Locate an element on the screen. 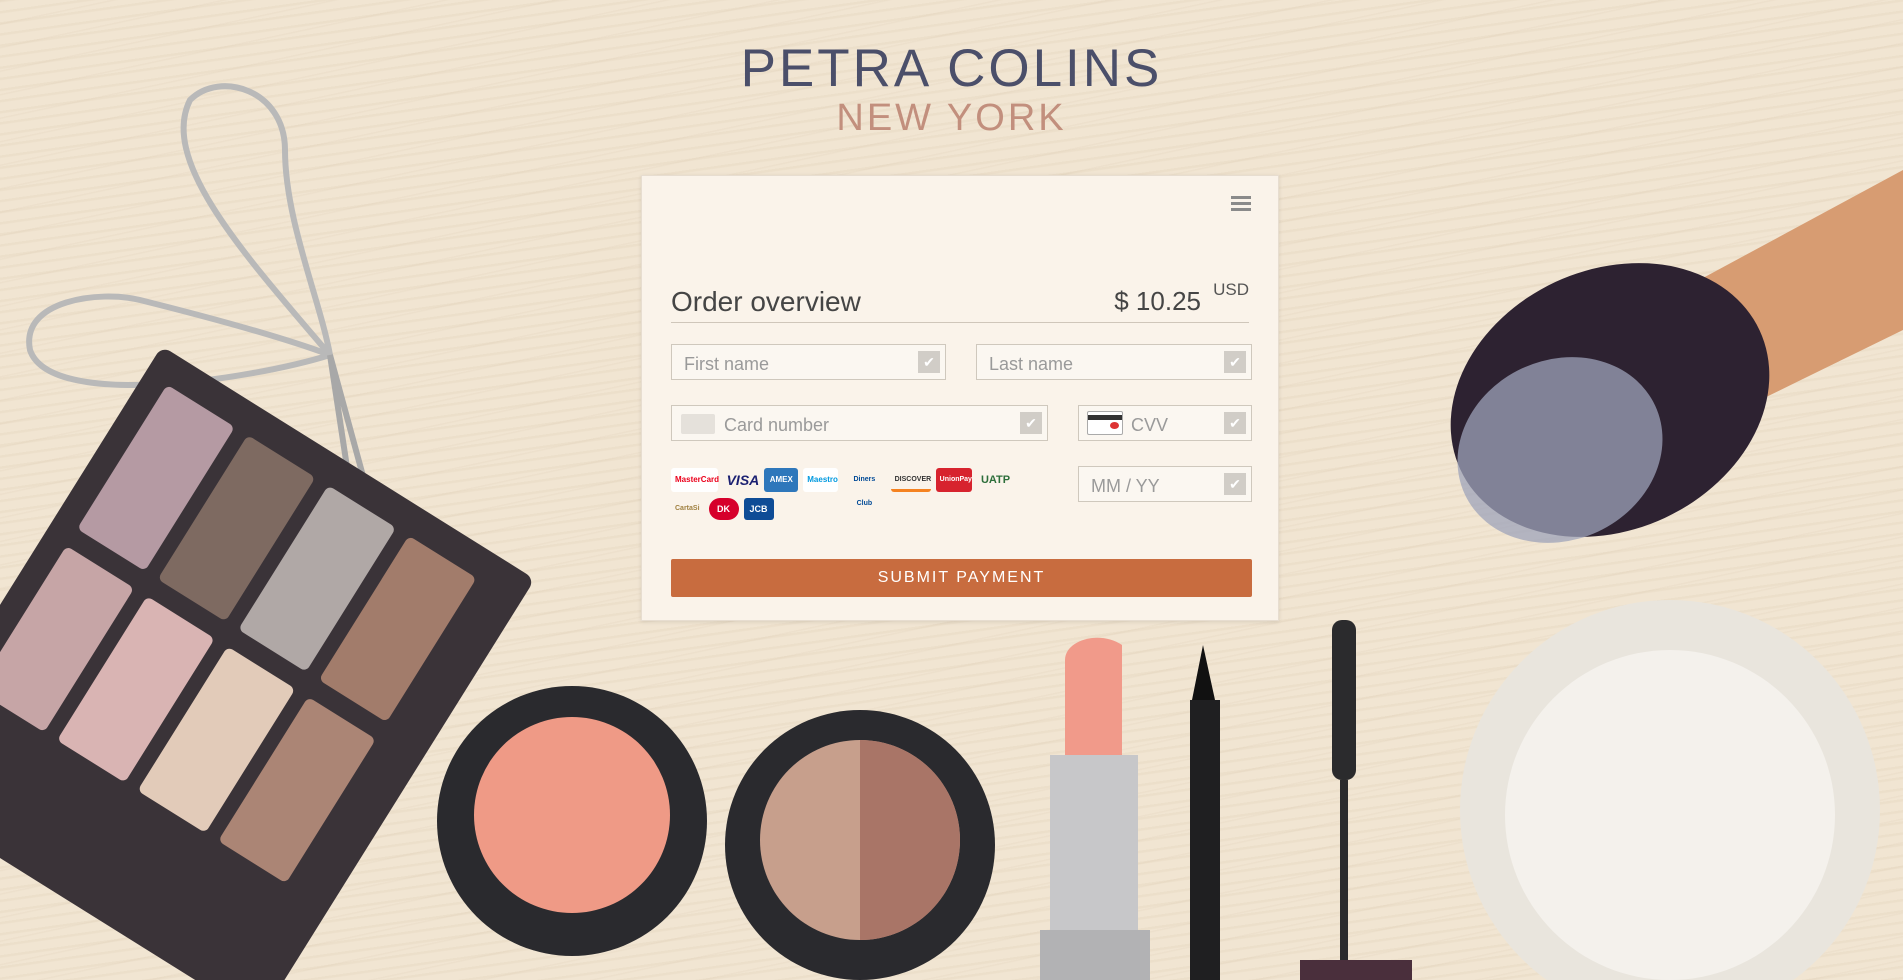  lipstick-illustration is located at coordinates (1095, 808).